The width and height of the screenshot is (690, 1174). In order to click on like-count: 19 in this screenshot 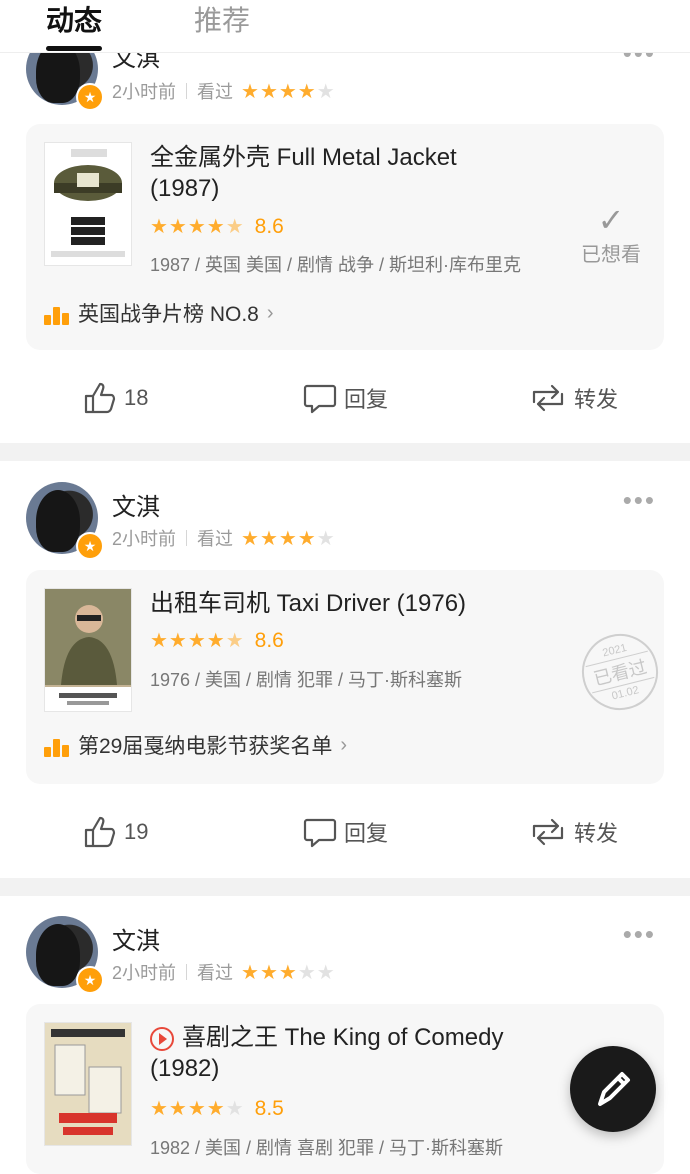, I will do `click(136, 831)`.